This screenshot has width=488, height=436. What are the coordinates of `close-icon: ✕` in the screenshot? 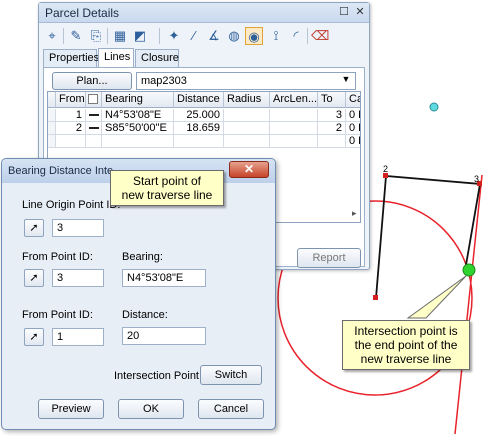 It's located at (360, 12).